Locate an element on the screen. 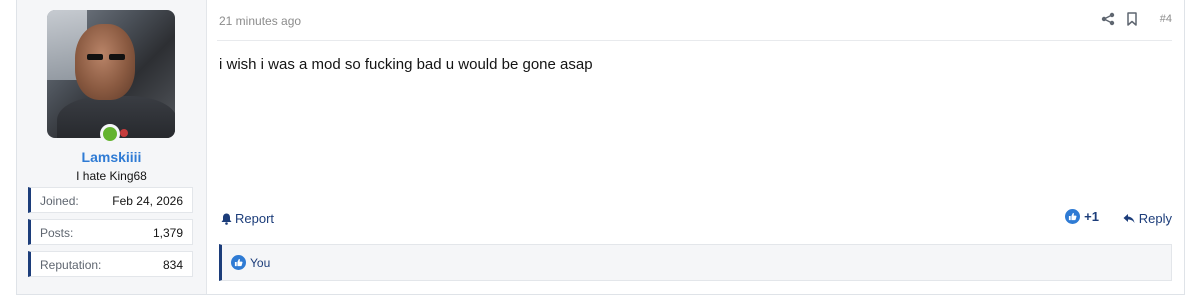 This screenshot has width=1187, height=297. avatar is located at coordinates (111, 74).